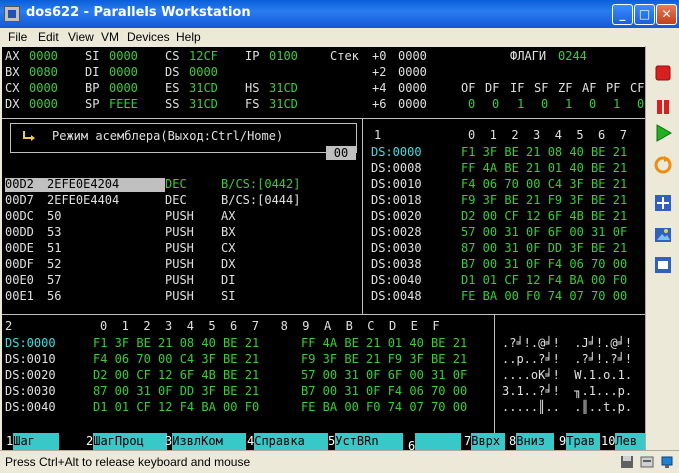 The image size is (679, 473). What do you see at coordinates (228, 265) in the screenshot?
I see `disasm-operand: DX` at bounding box center [228, 265].